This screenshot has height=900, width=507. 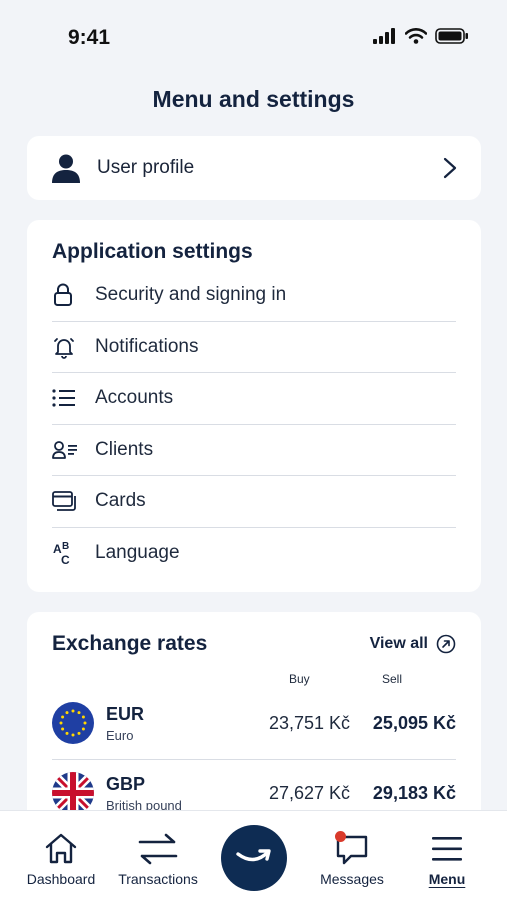 I want to click on tab-label: Menu, so click(x=447, y=879).